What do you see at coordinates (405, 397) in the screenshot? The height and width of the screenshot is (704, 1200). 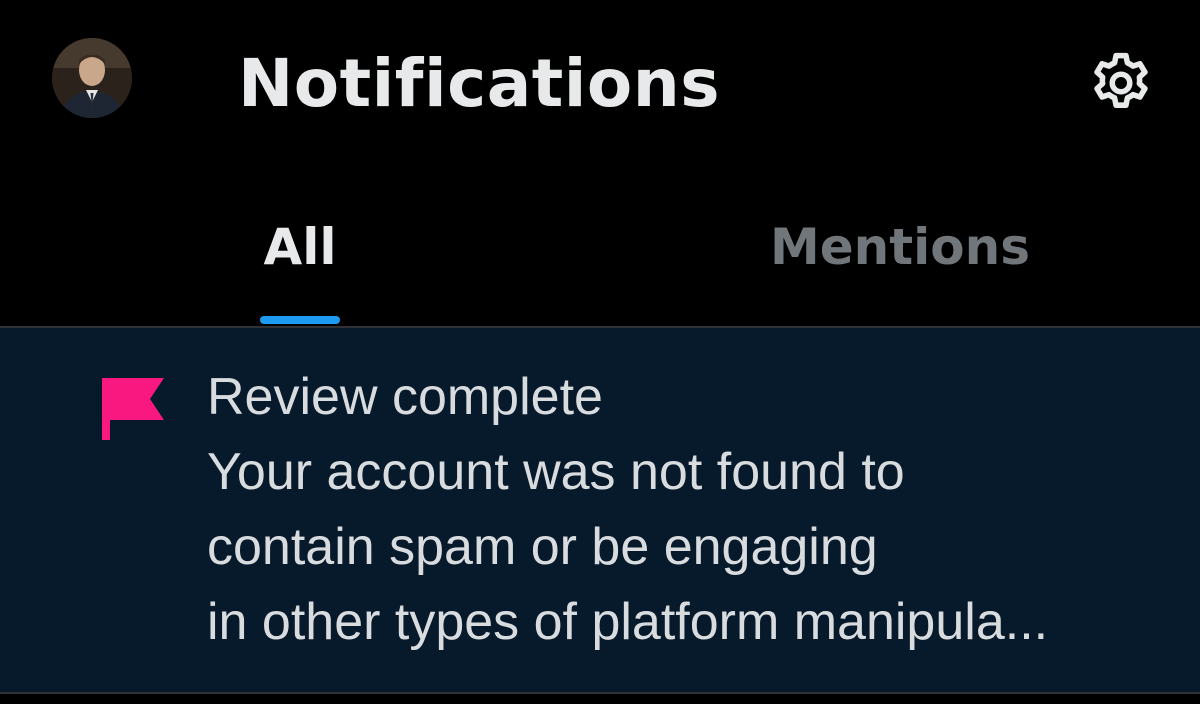 I see `notification-title: Review complete` at bounding box center [405, 397].